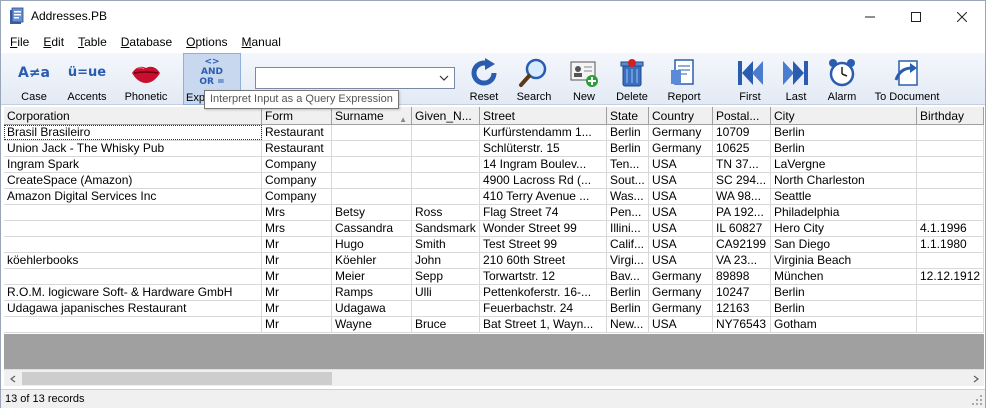  What do you see at coordinates (844, 180) in the screenshot?
I see `cell-city: North Charleston` at bounding box center [844, 180].